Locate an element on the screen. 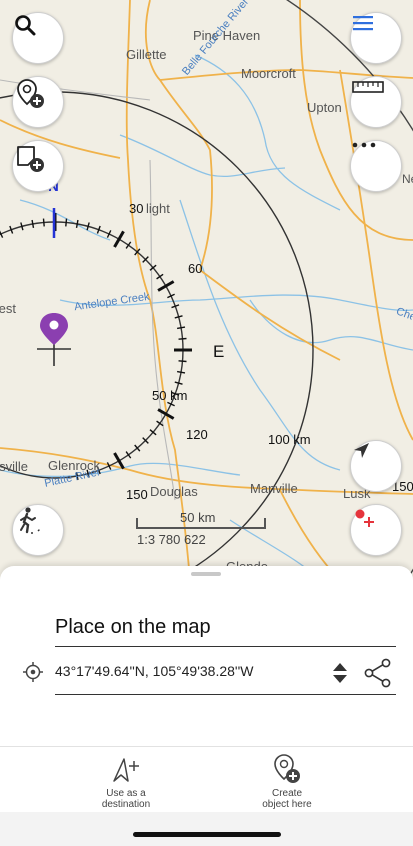  hiking-route-icon is located at coordinates (30, 520).